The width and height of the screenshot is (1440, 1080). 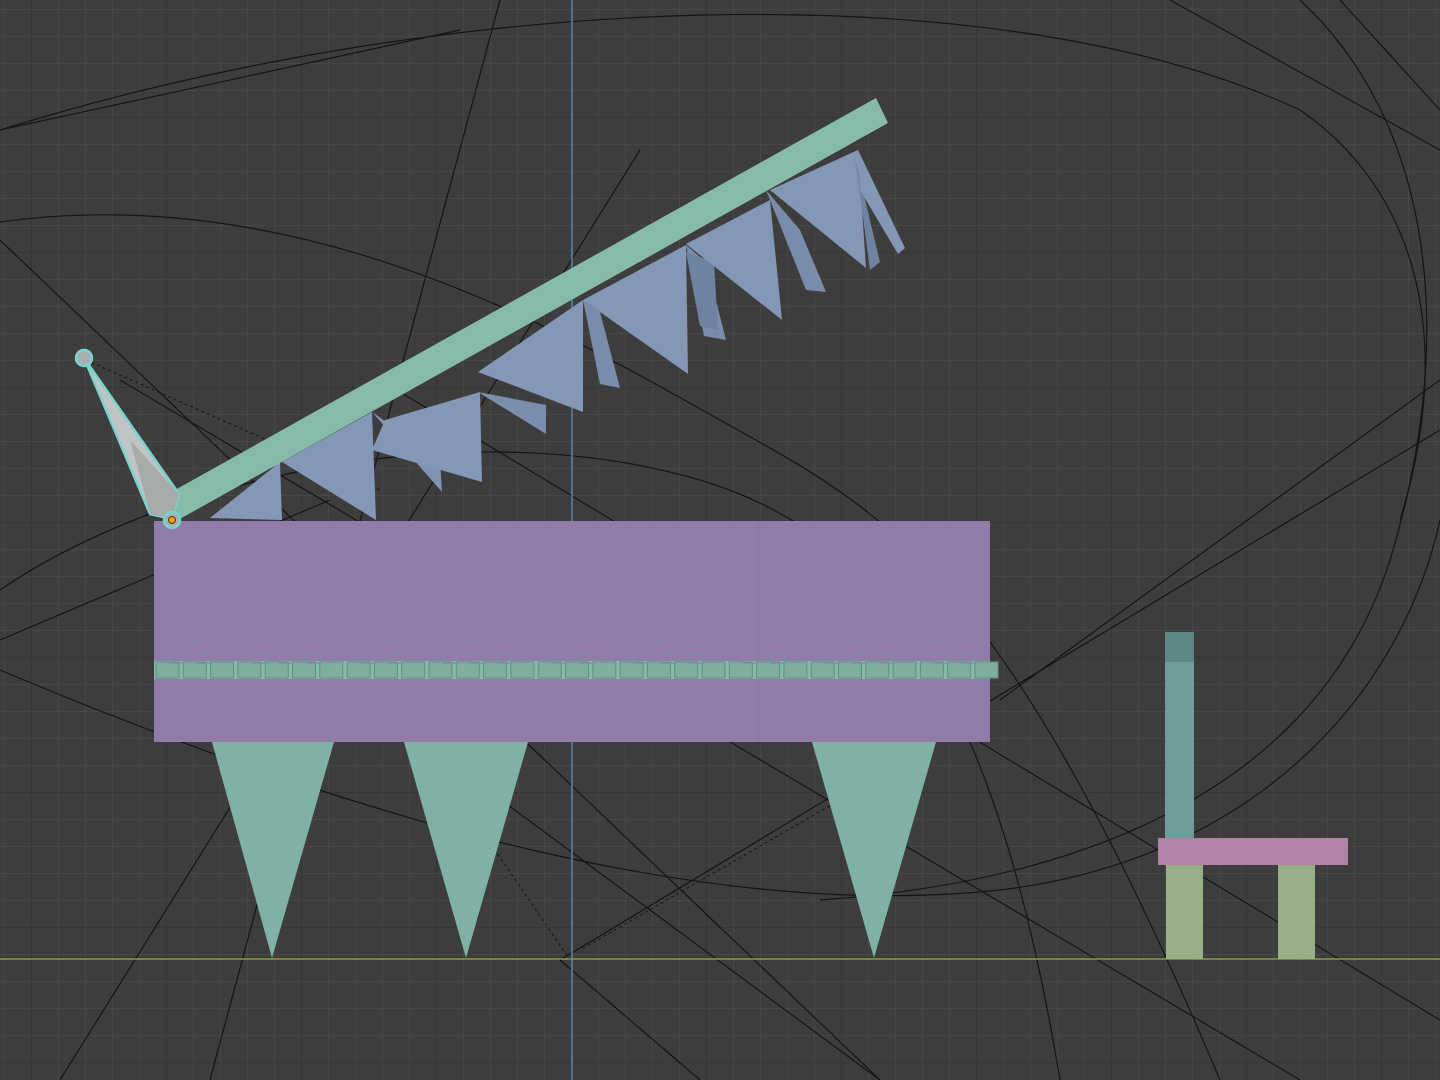 What do you see at coordinates (1179, 647) in the screenshot?
I see `stool-back-top` at bounding box center [1179, 647].